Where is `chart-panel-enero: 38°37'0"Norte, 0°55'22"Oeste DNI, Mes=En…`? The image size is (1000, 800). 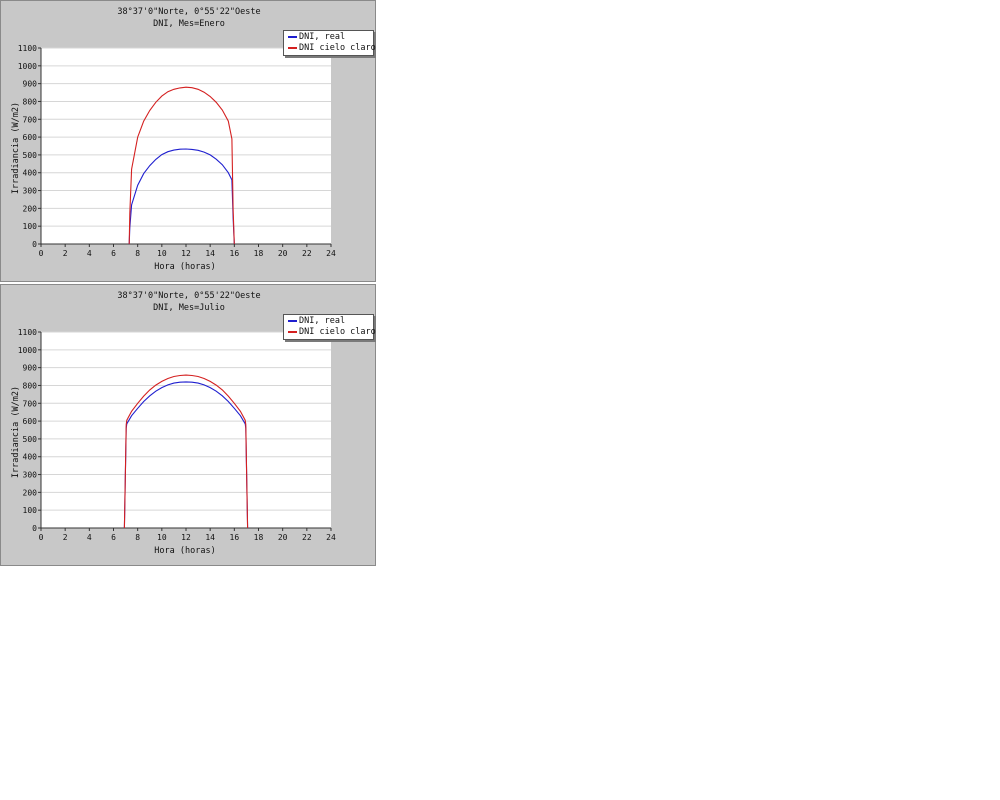 chart-panel-enero: 38°37'0"Norte, 0°55'22"Oeste DNI, Mes=En… is located at coordinates (188, 141).